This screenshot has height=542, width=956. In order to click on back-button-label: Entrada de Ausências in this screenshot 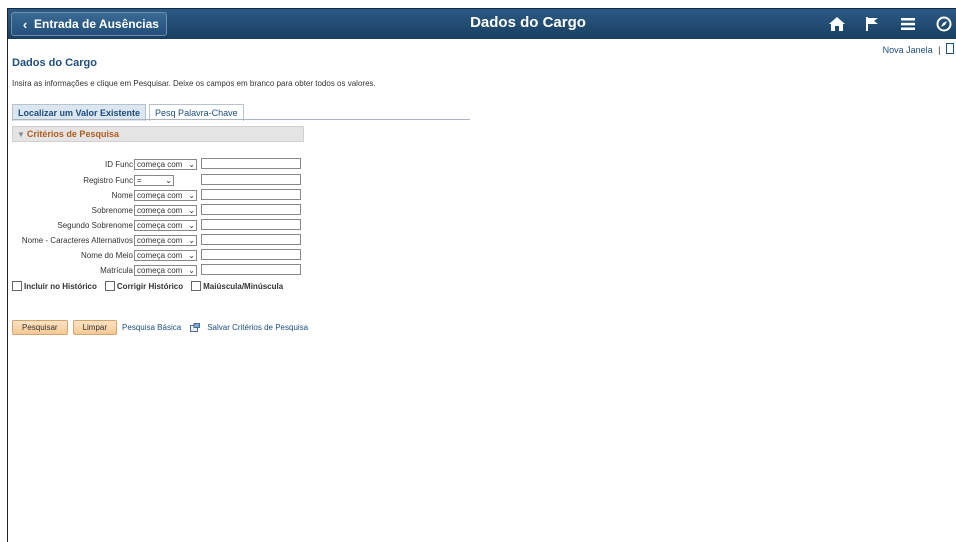, I will do `click(96, 24)`.